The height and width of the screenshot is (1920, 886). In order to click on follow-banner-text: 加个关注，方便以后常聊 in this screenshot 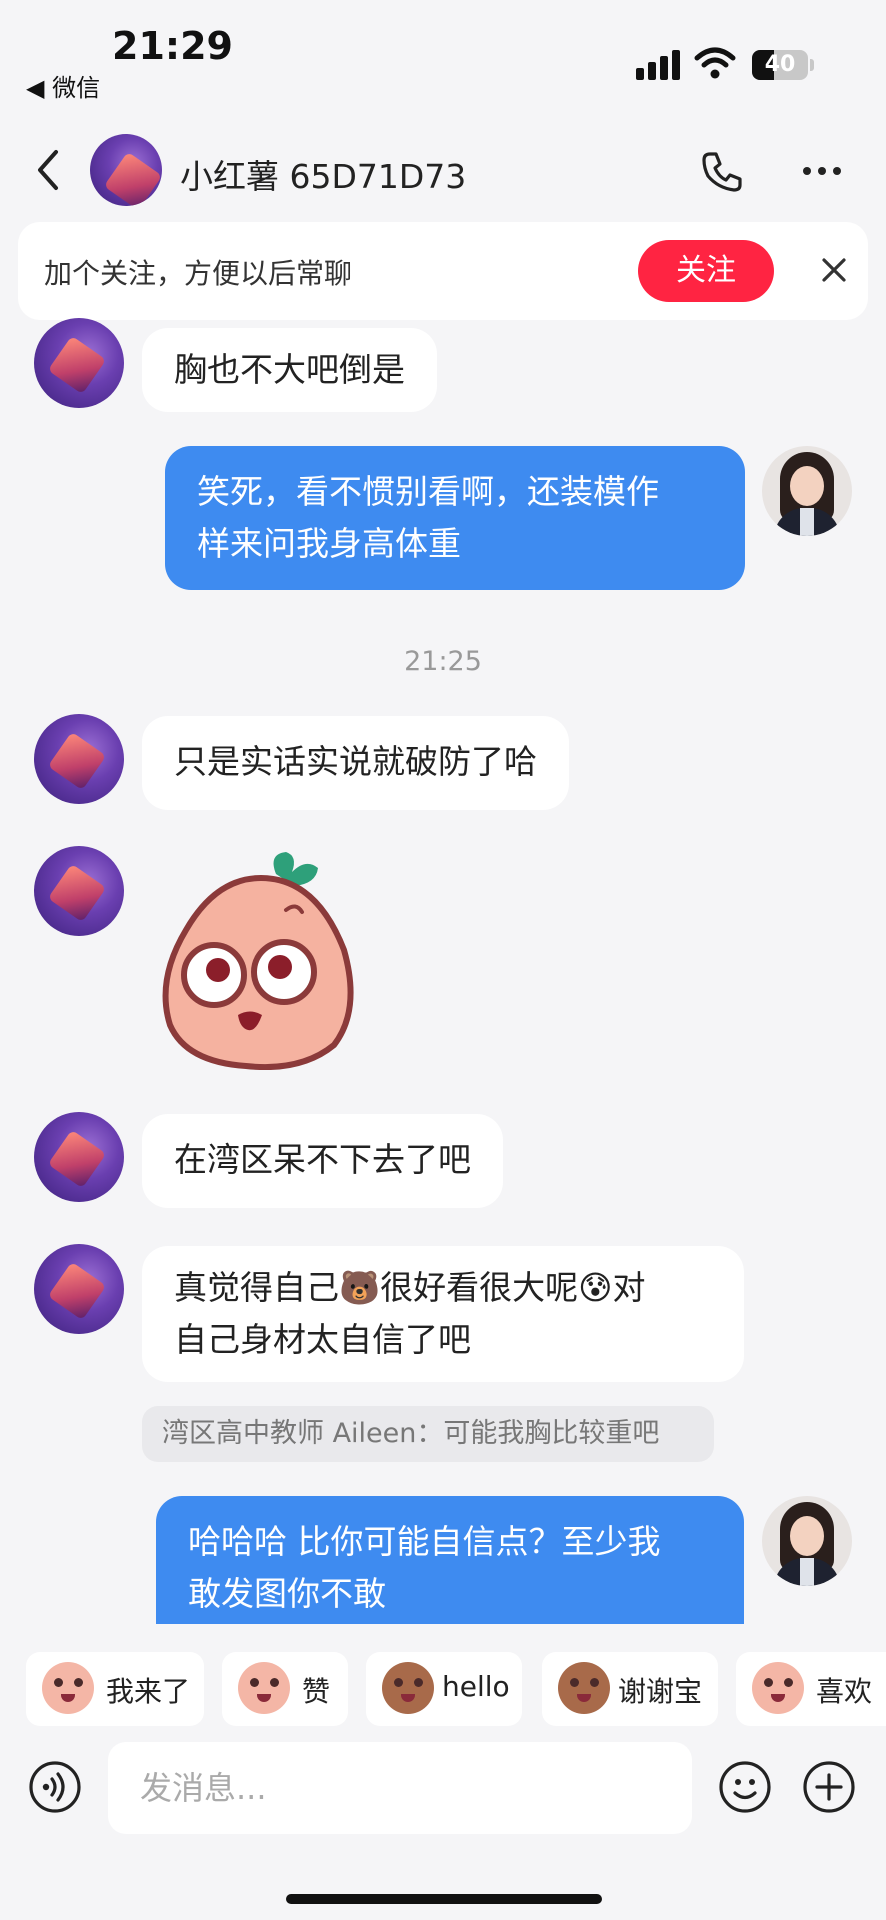, I will do `click(198, 273)`.